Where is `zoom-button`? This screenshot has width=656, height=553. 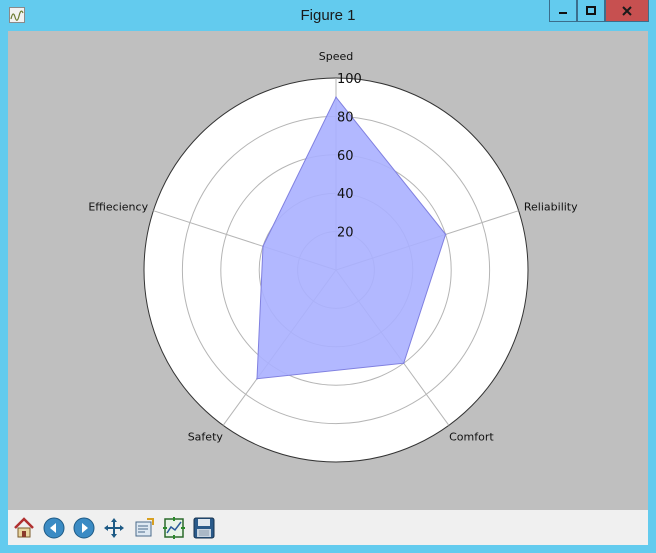
zoom-button is located at coordinates (144, 528).